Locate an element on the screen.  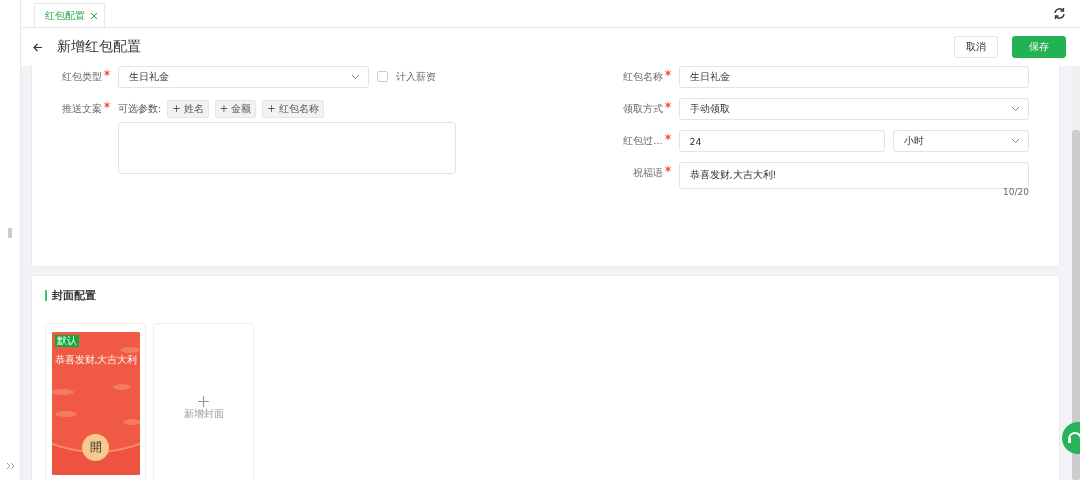
param-tag: + 金额 is located at coordinates (235, 109).